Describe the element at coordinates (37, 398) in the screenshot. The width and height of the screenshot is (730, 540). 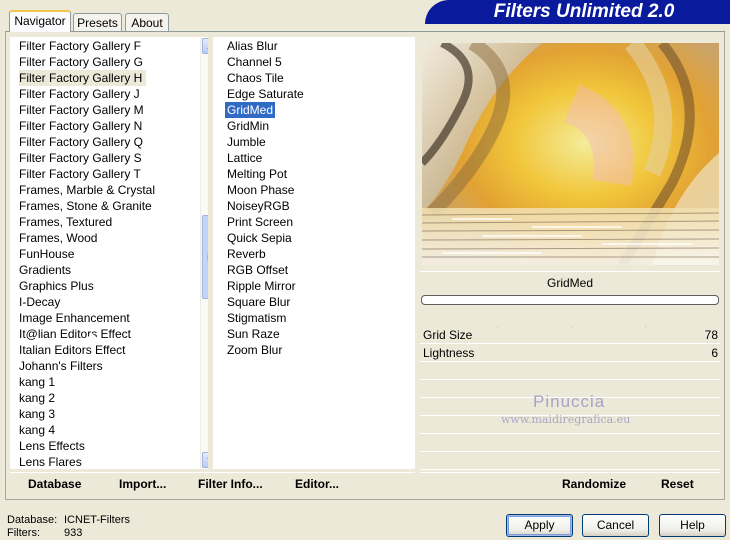
I see `list-item: kang 2` at that location.